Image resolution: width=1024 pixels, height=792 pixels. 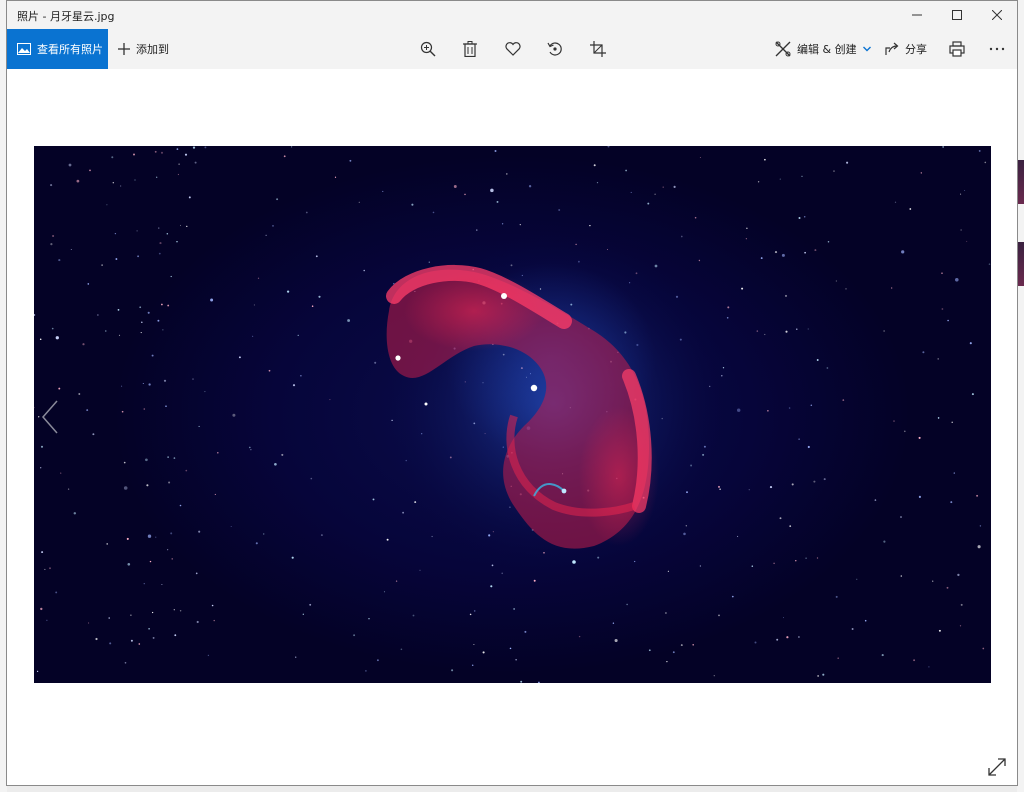 What do you see at coordinates (513, 49) in the screenshot?
I see `favorite-button` at bounding box center [513, 49].